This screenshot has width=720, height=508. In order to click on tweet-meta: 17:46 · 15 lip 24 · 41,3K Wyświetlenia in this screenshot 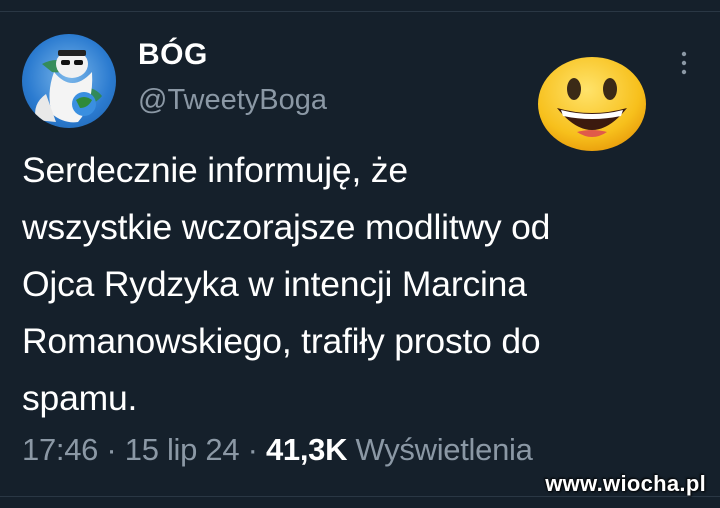, I will do `click(277, 450)`.